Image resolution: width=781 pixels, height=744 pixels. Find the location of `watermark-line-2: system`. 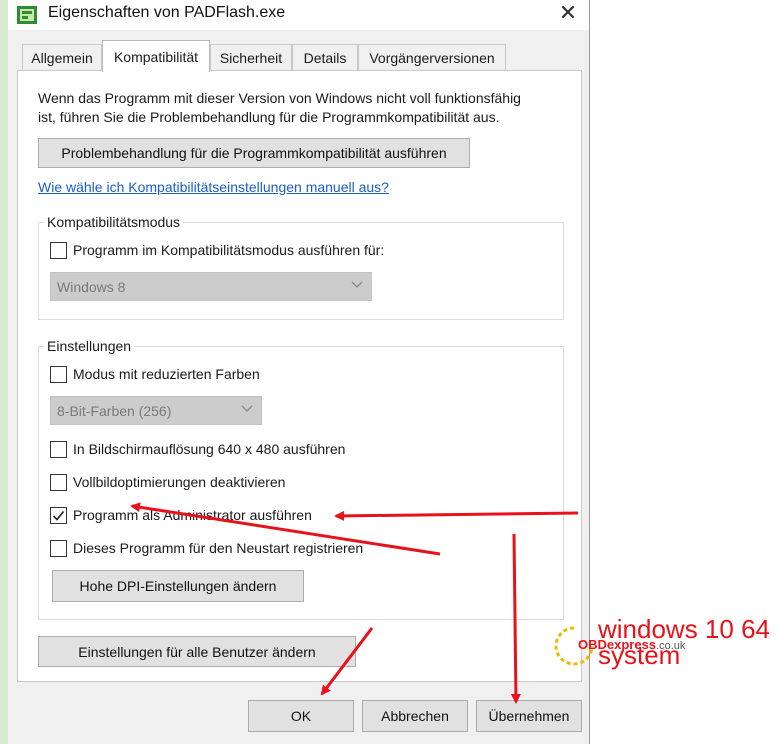

watermark-line-2: system is located at coordinates (639, 655).